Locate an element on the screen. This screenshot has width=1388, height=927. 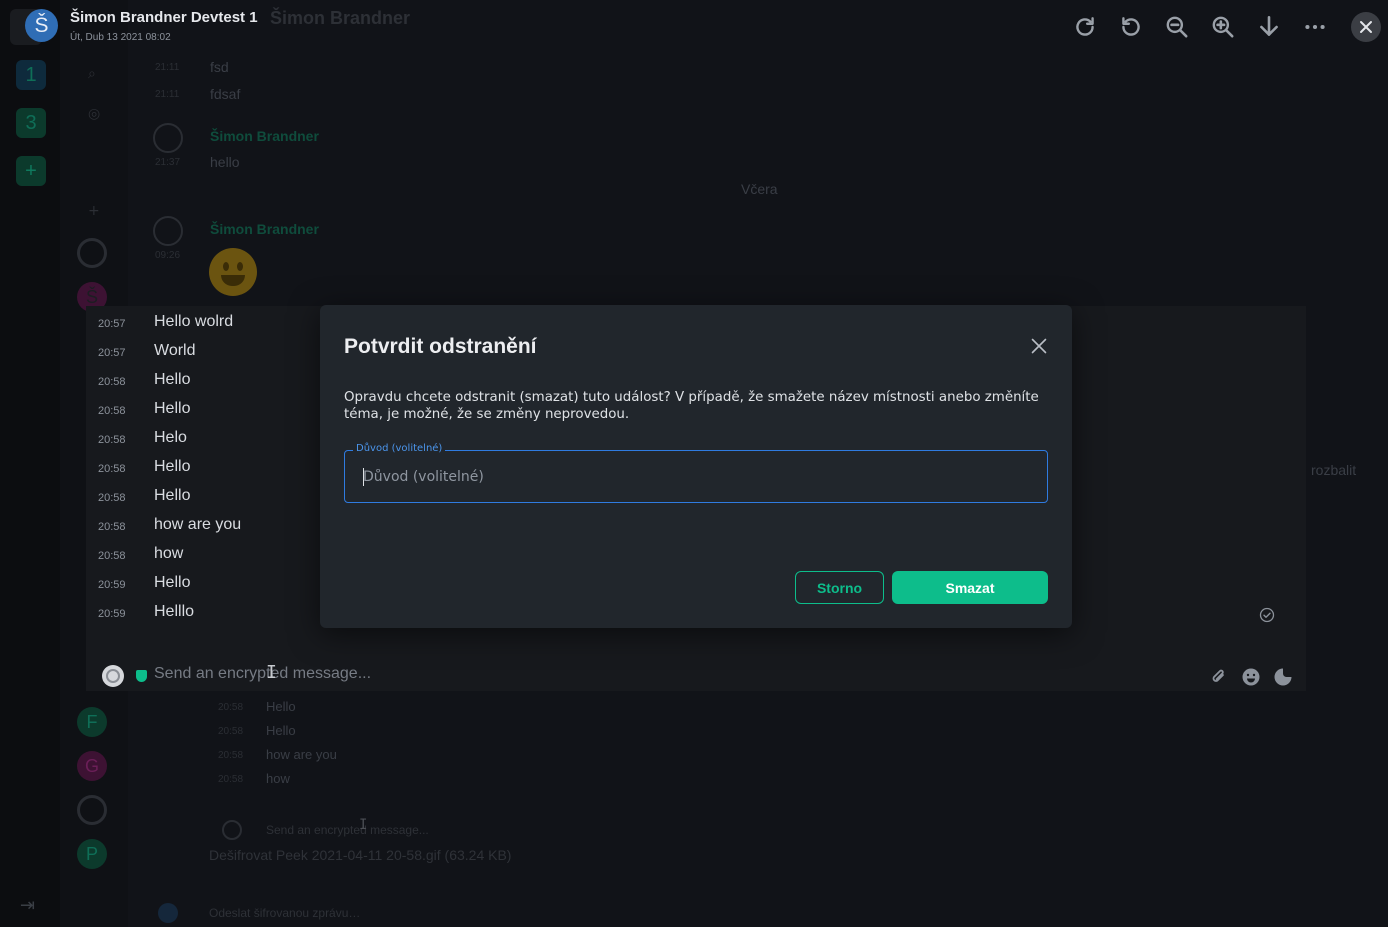
more-options-icon is located at coordinates (1315, 27).